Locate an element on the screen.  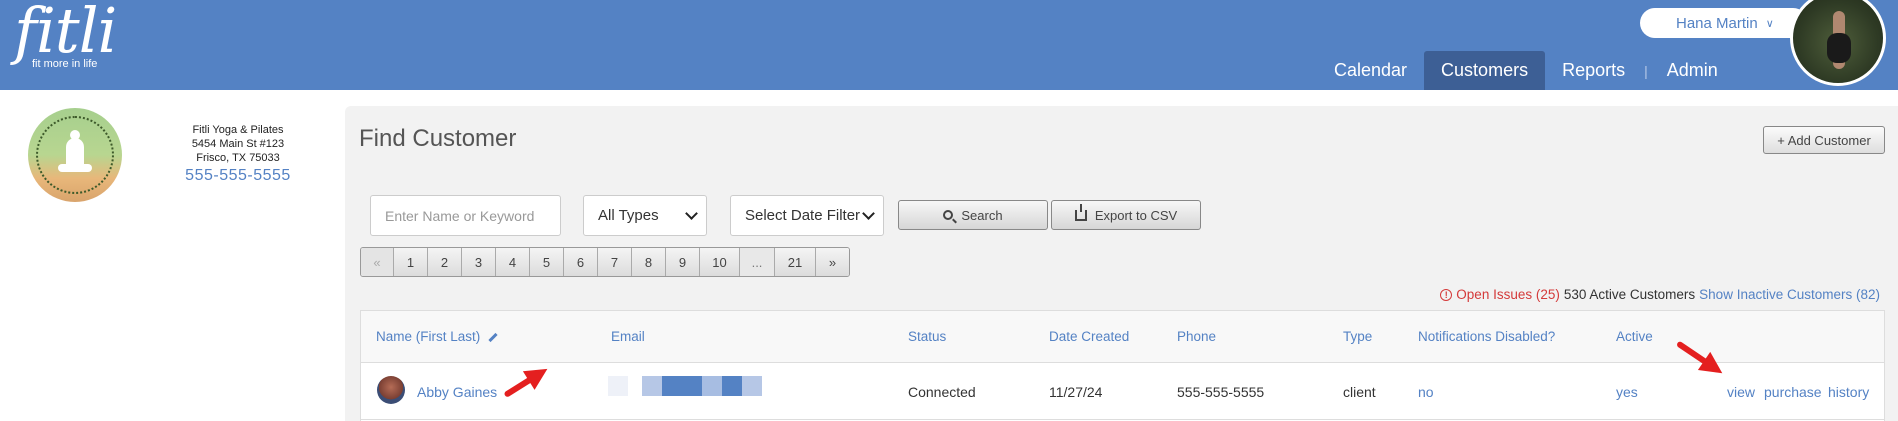
user-name: Hana Martin is located at coordinates (1717, 23).